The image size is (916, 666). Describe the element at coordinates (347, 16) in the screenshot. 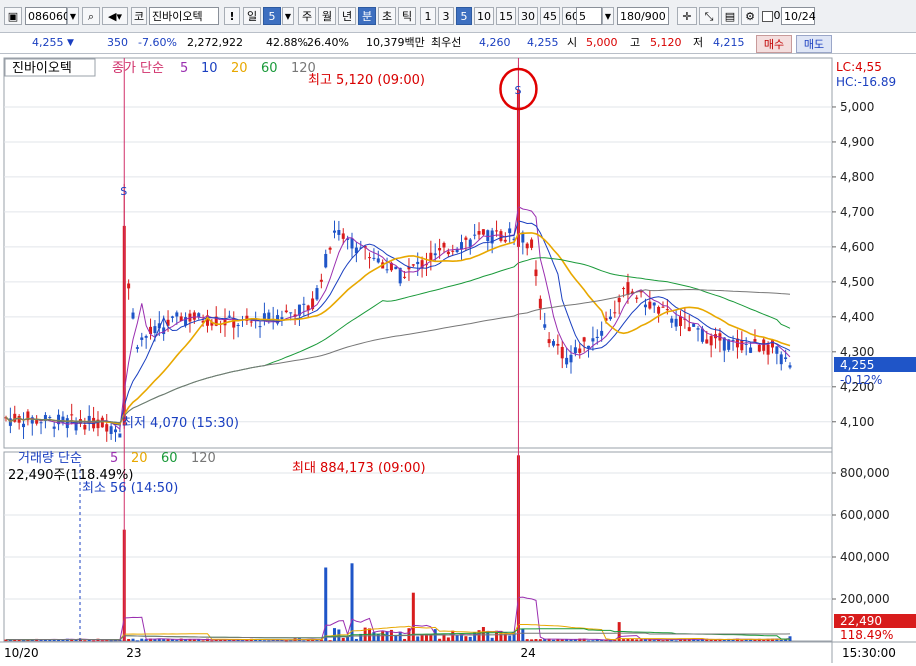

I see `period-year-button: 년` at that location.